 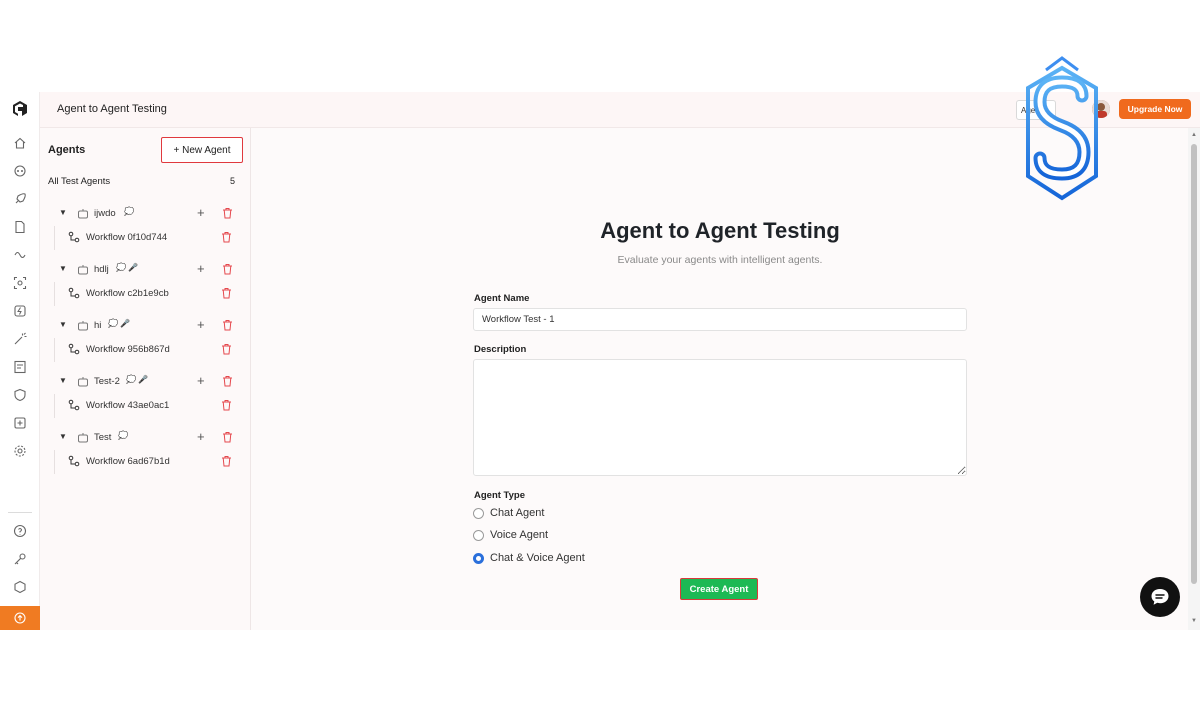 I want to click on scrollbar-thumb, so click(x=1194, y=364).